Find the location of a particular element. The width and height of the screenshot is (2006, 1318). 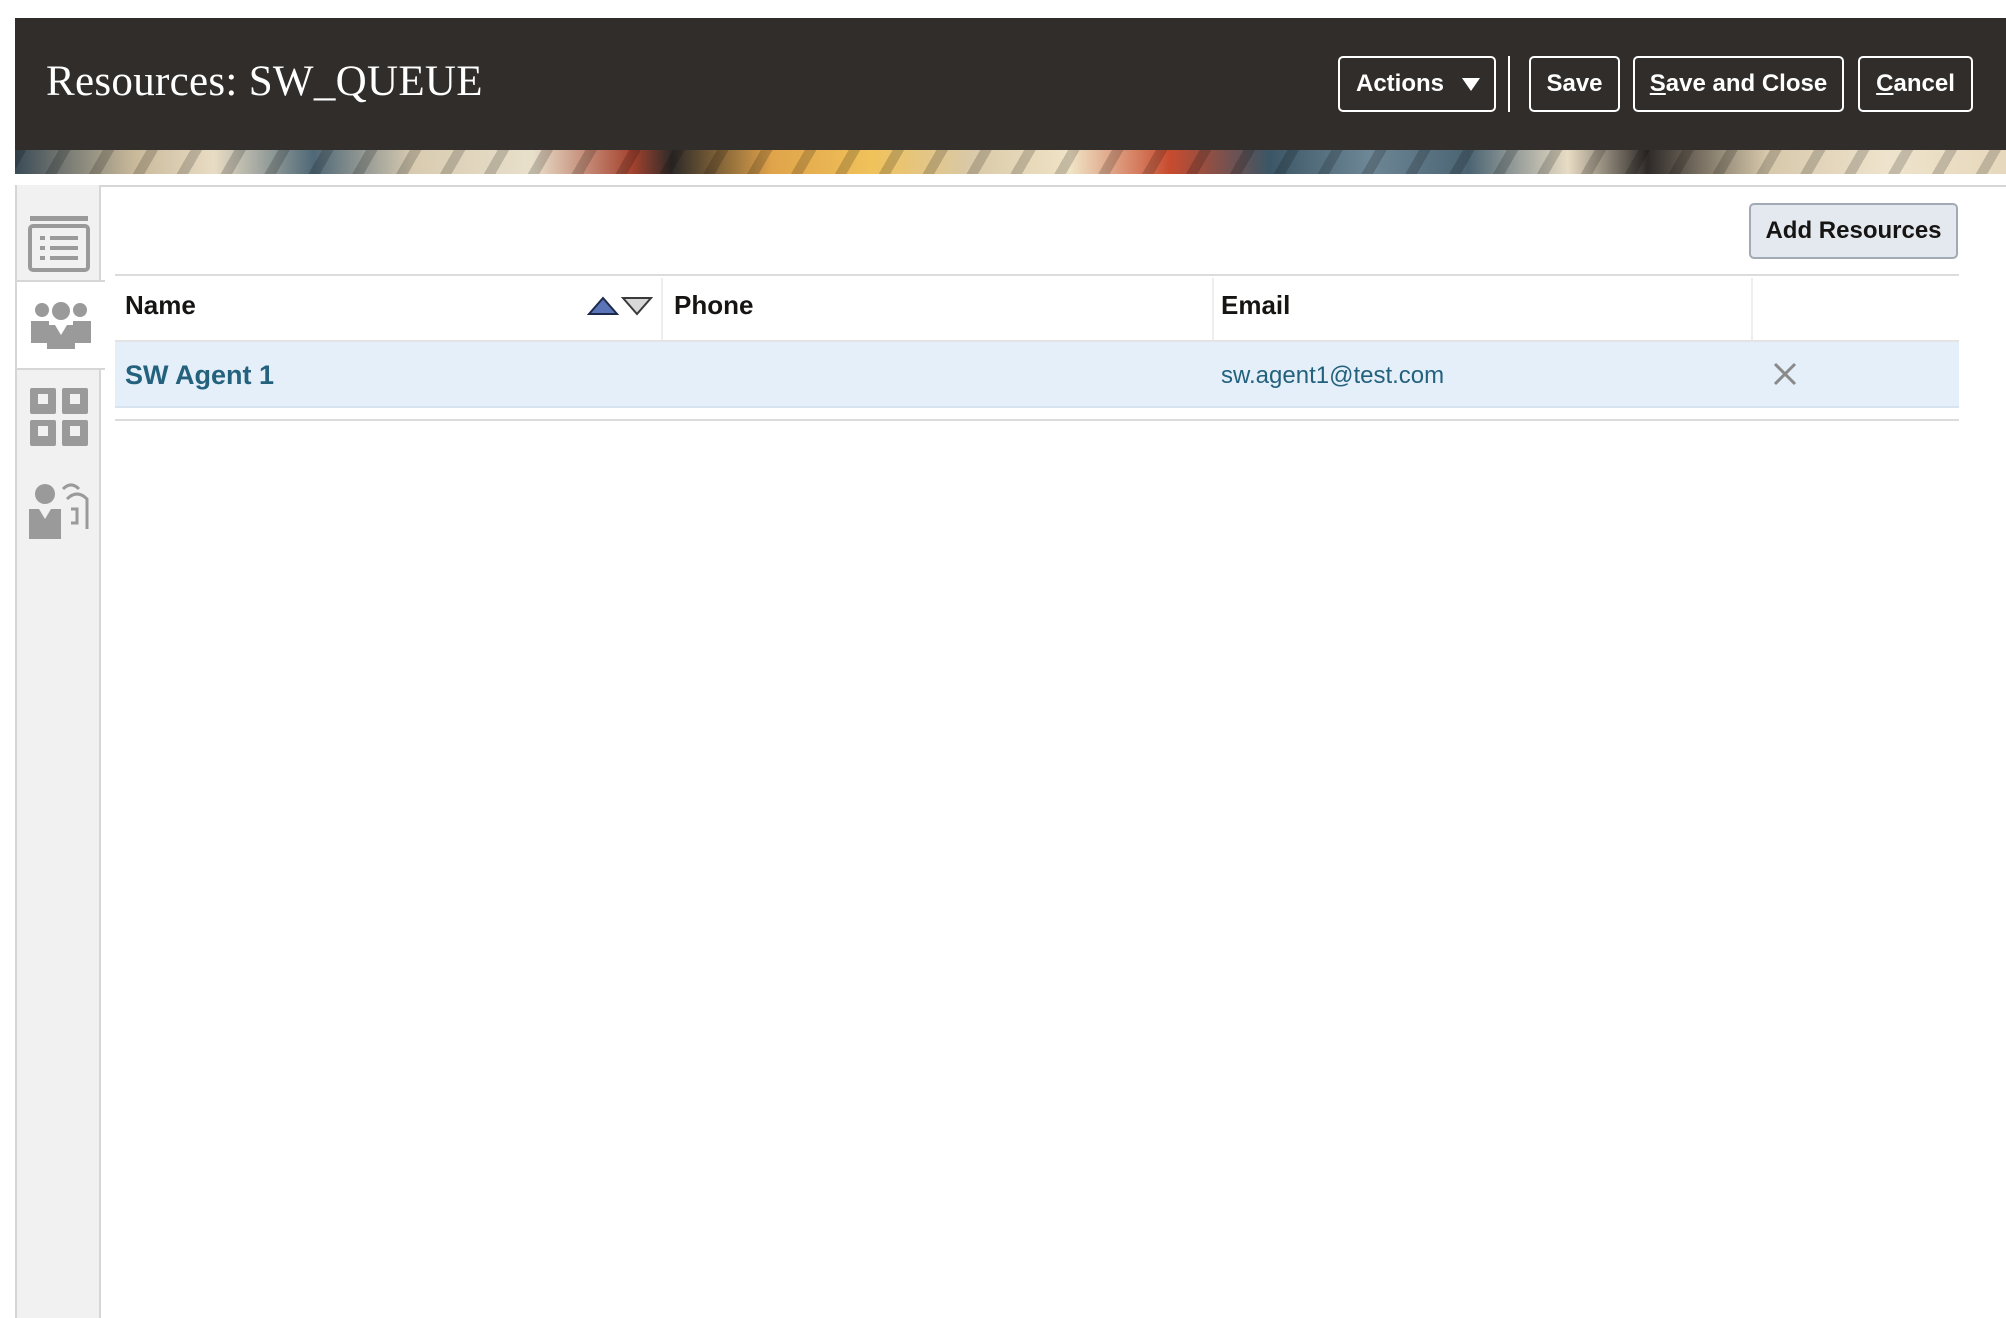

team-people-icon is located at coordinates (61, 325).